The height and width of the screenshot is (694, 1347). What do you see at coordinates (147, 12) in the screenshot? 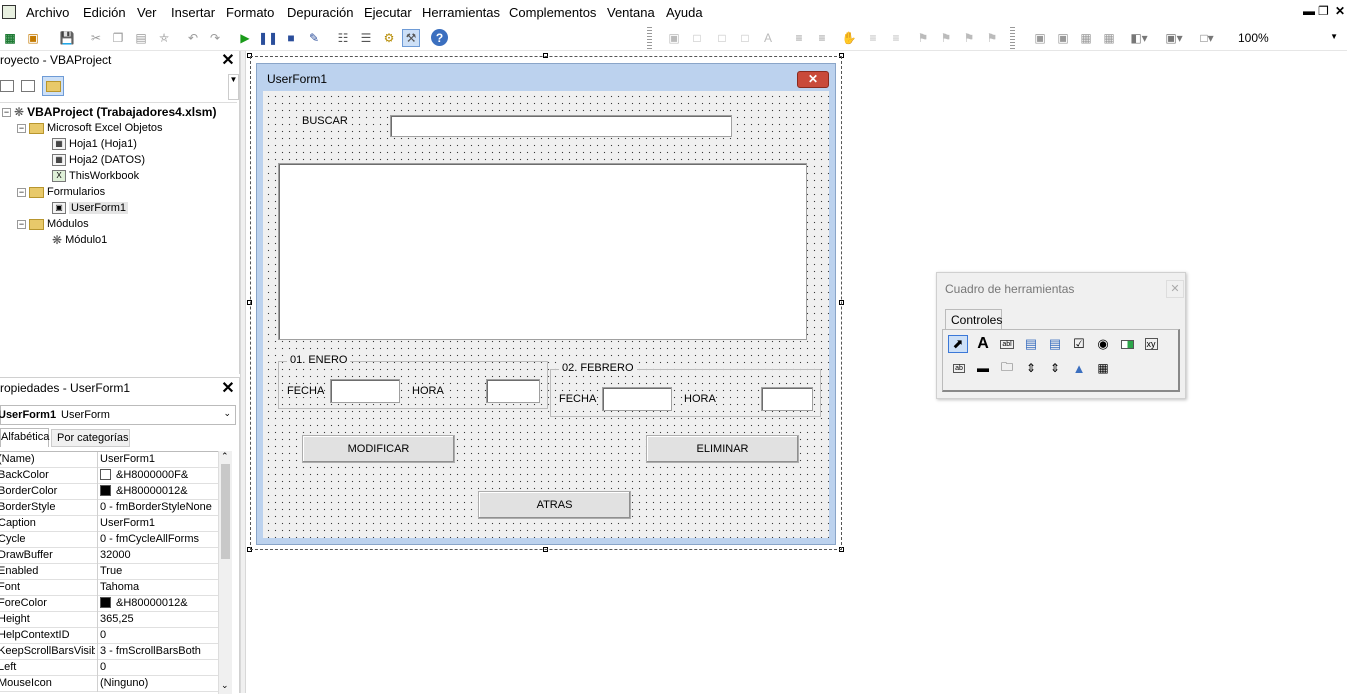
I see `menu-ver: Ver` at bounding box center [147, 12].